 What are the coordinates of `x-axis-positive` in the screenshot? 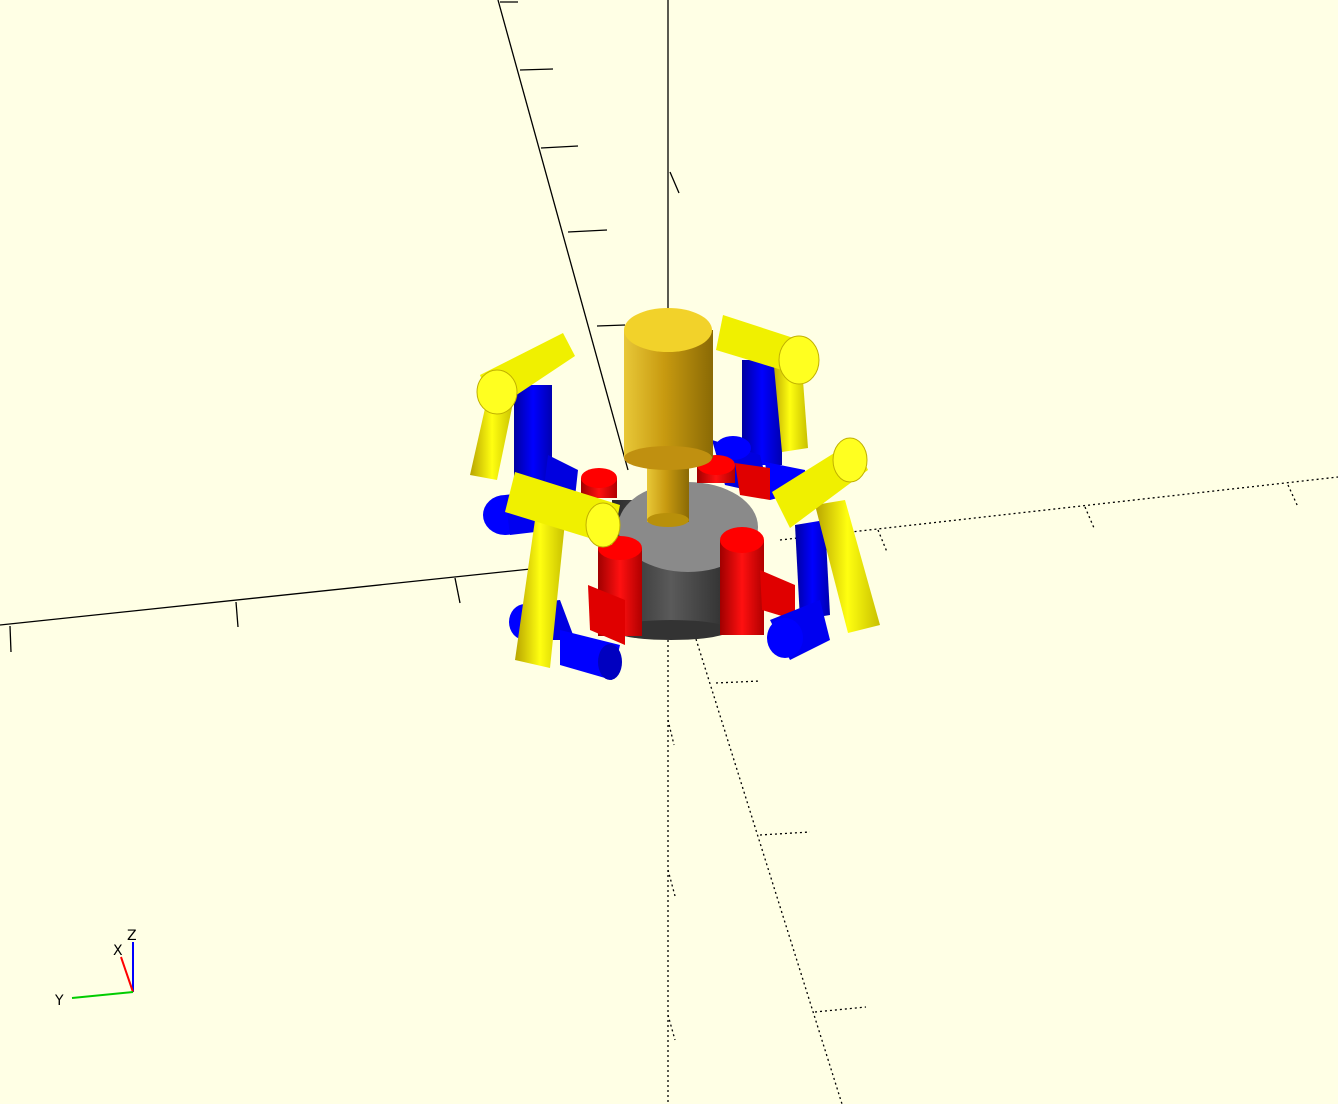 It's located at (1058, 508).